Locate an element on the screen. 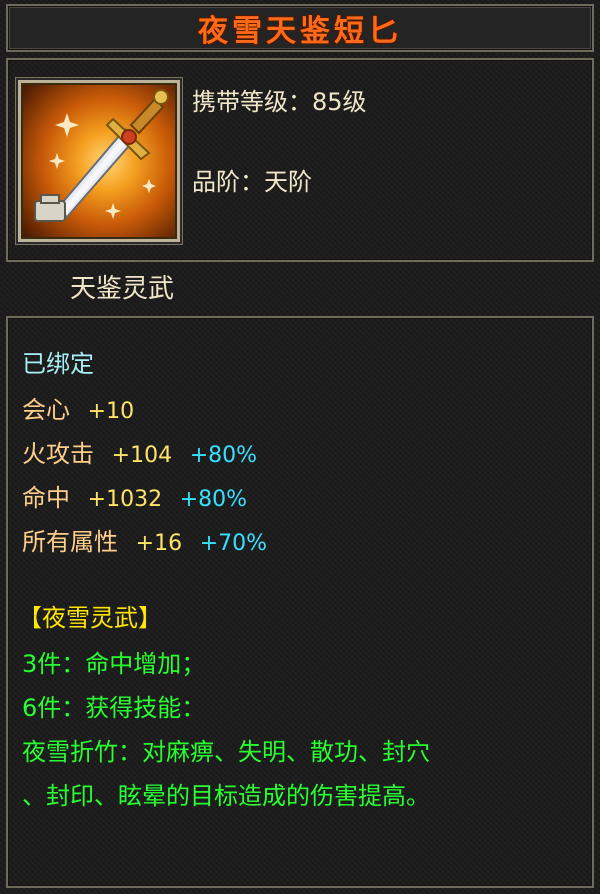 The width and height of the screenshot is (600, 894). title-bar: 夜雪天鉴短匕 is located at coordinates (300, 28).